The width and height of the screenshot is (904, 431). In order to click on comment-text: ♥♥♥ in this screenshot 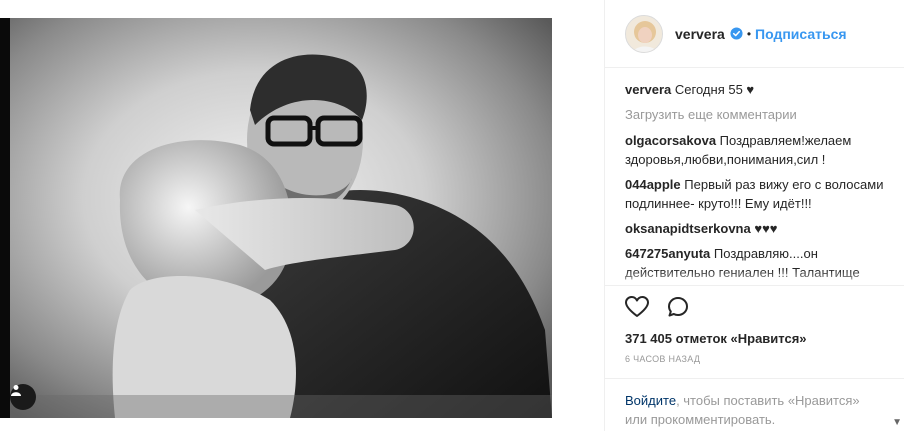, I will do `click(766, 228)`.